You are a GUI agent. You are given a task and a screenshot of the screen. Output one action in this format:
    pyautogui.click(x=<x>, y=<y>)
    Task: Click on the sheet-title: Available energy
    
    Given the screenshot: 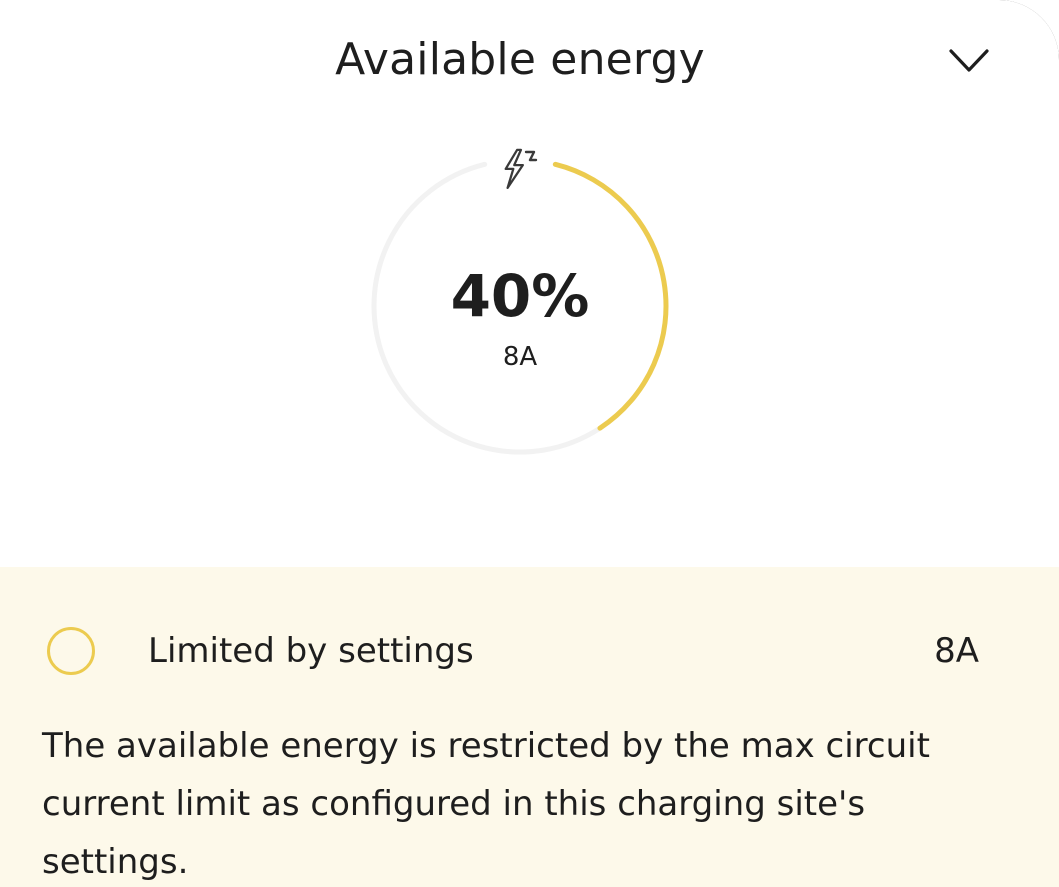 What is the action you would take?
    pyautogui.click(x=520, y=59)
    